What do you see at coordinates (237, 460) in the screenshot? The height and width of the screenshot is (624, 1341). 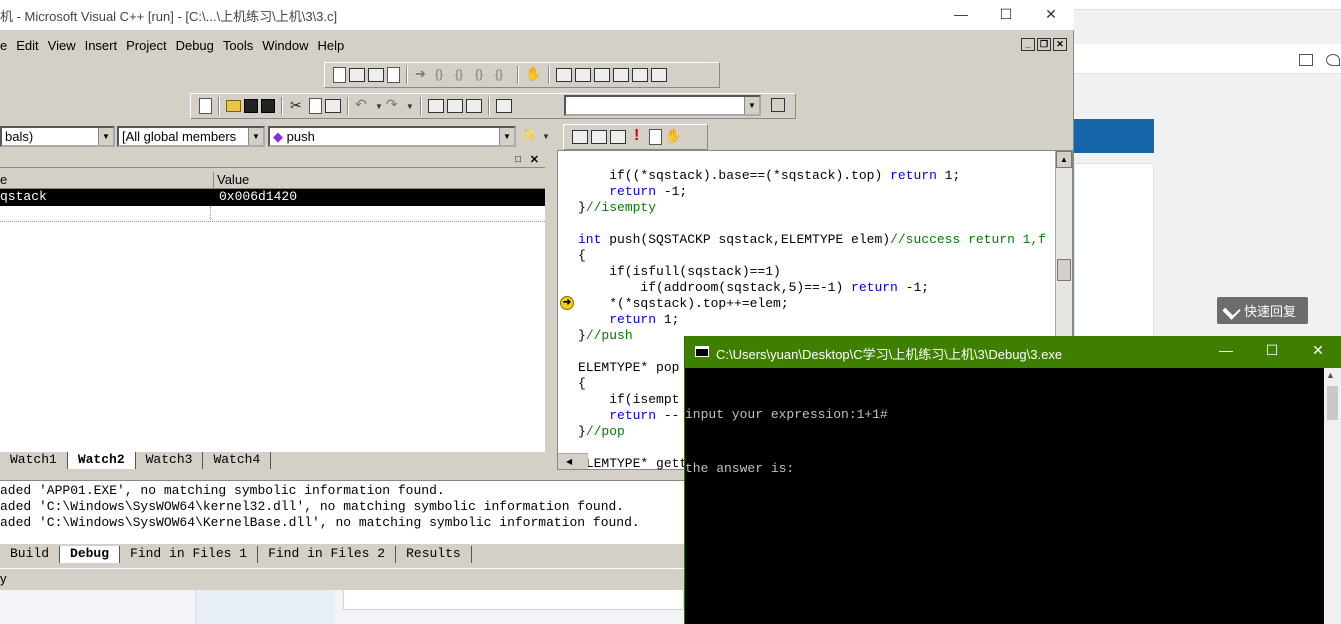 I see `tab-watch4: Watch4` at bounding box center [237, 460].